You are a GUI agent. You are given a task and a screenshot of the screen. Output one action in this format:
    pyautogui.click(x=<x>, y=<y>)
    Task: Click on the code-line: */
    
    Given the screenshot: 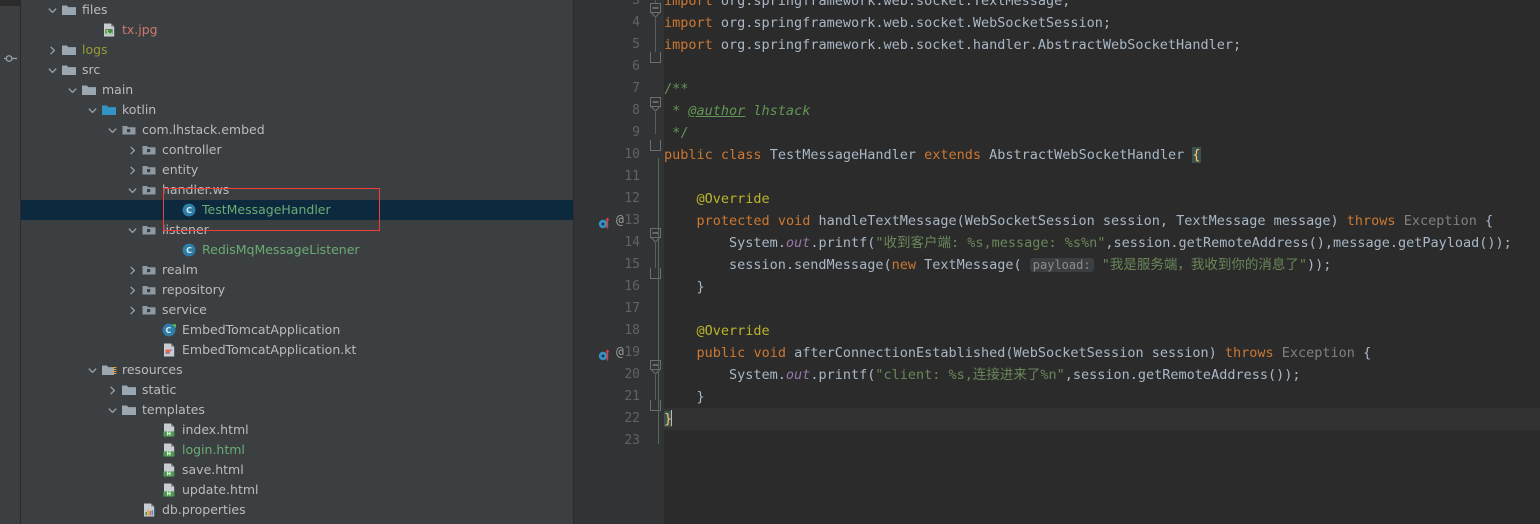 What is the action you would take?
    pyautogui.click(x=676, y=133)
    